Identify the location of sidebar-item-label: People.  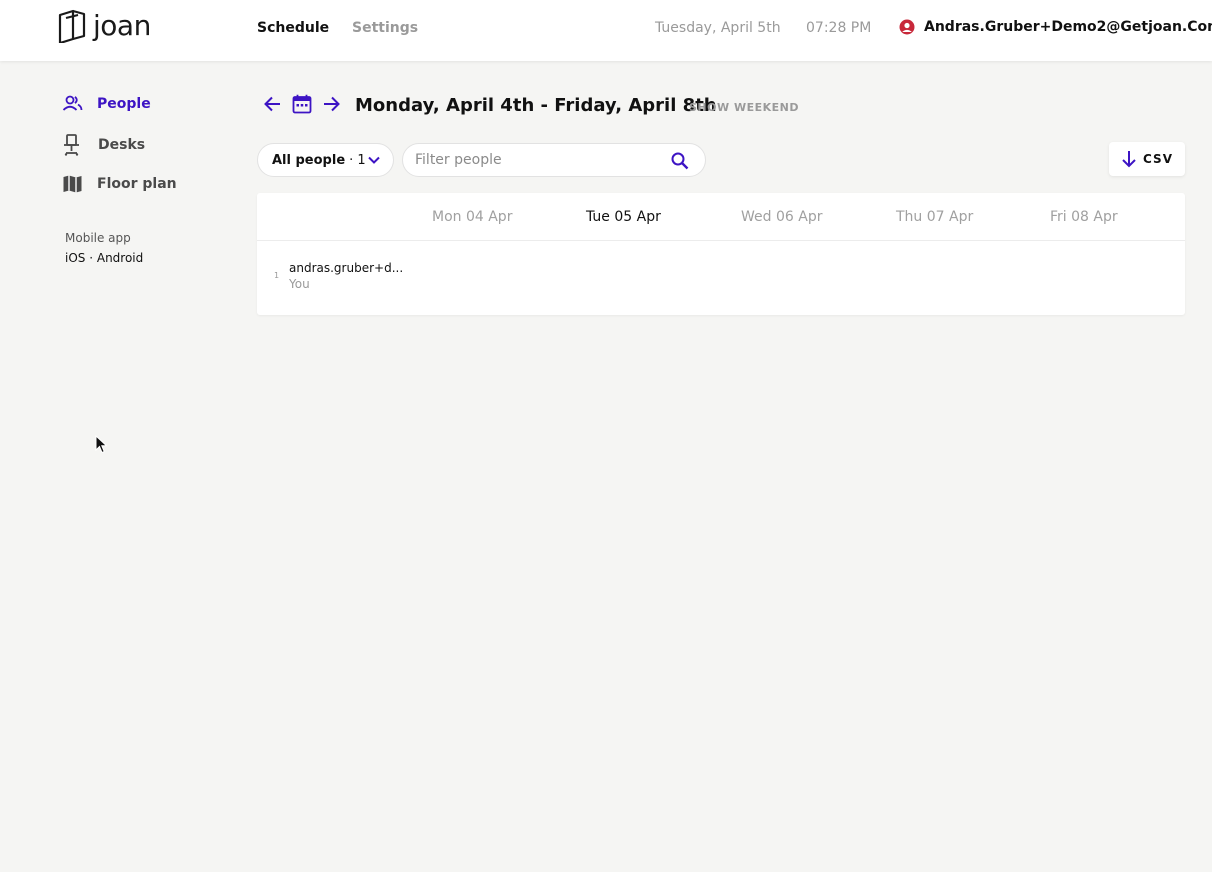
(124, 104).